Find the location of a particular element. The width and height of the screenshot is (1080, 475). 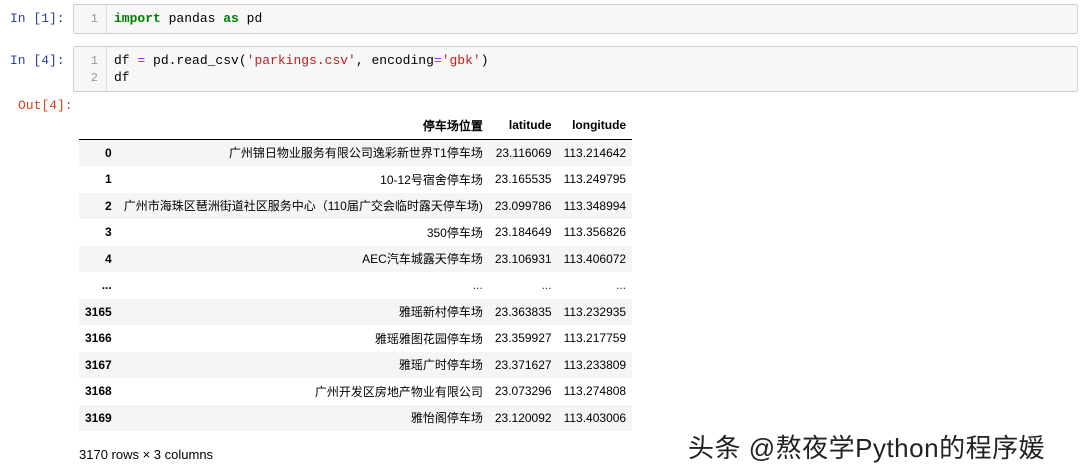

table-row: 3169 雅怡阁停车场 23.120092 113.403006 is located at coordinates (356, 417).